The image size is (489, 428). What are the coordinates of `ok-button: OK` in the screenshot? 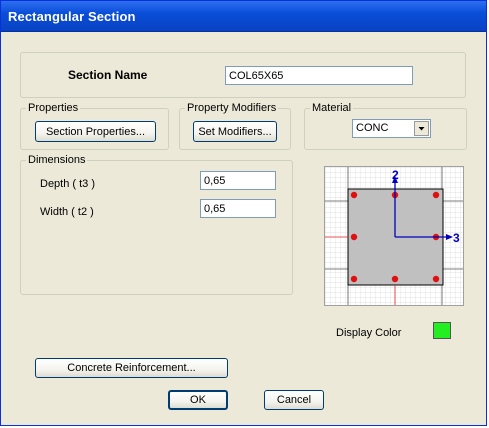 It's located at (198, 400).